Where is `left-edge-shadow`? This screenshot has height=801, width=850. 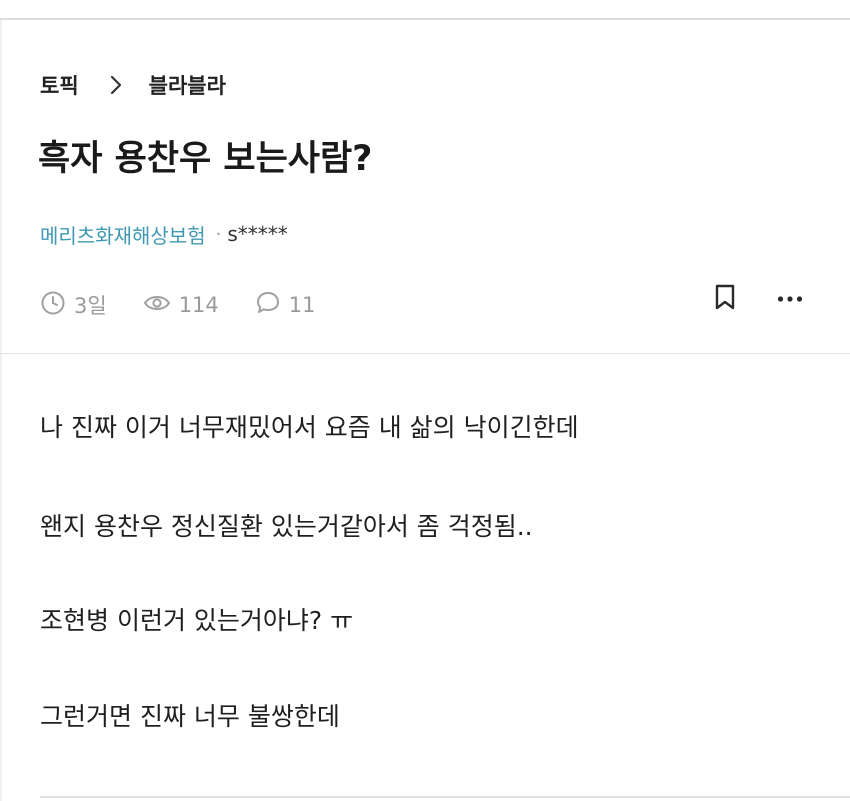 left-edge-shadow is located at coordinates (1, 410).